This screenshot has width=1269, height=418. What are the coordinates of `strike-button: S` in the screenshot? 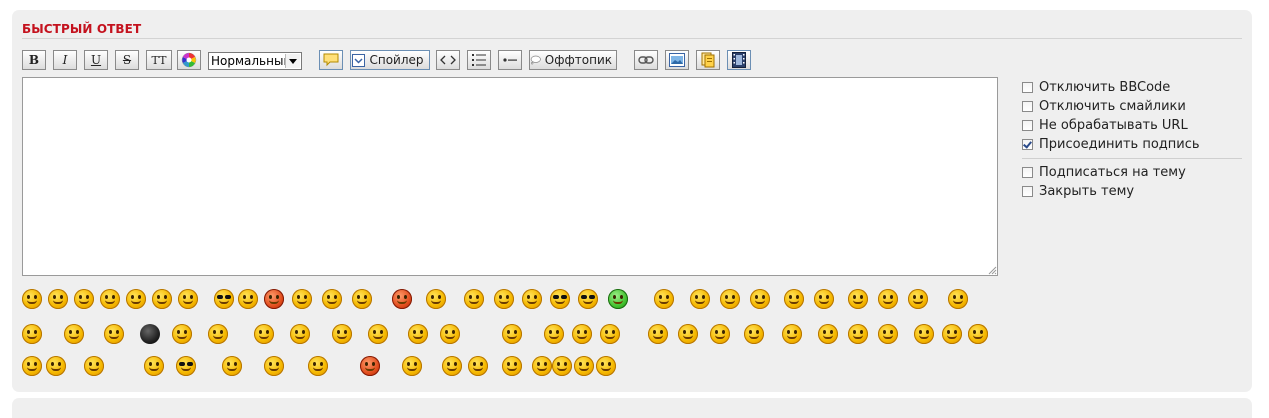 It's located at (127, 60).